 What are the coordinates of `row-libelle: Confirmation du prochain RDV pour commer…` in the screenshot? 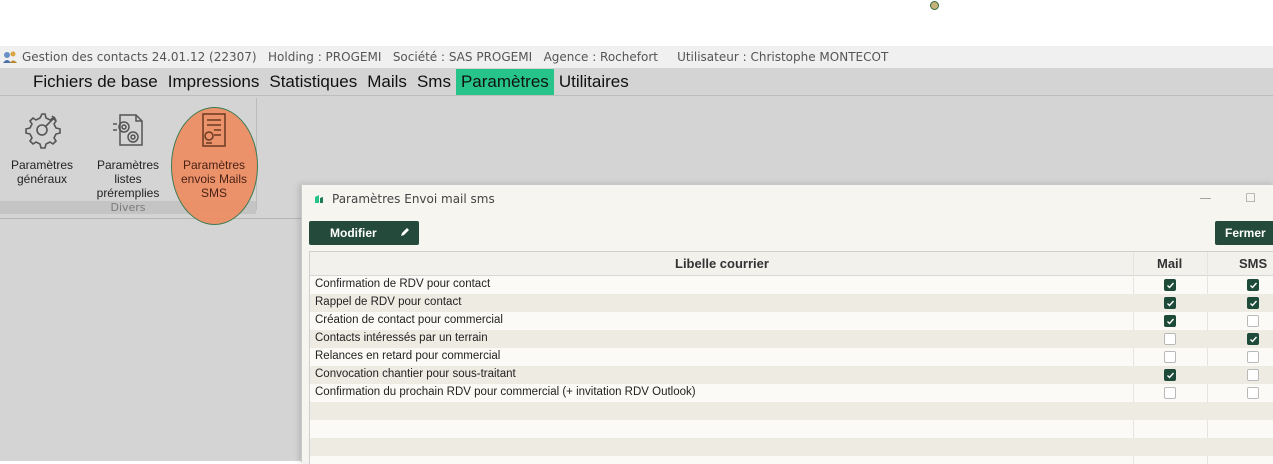 It's located at (505, 392).